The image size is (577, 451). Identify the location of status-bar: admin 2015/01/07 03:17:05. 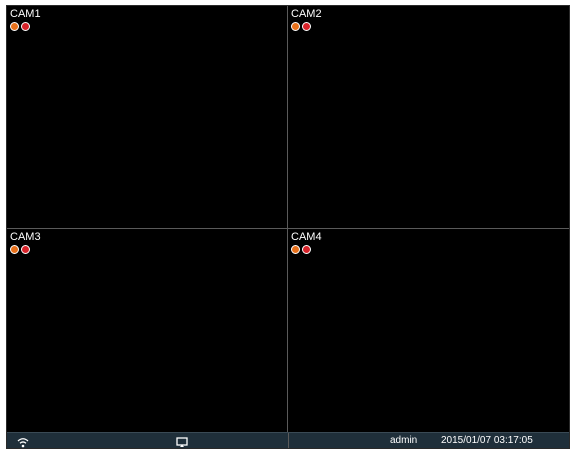
(288, 440).